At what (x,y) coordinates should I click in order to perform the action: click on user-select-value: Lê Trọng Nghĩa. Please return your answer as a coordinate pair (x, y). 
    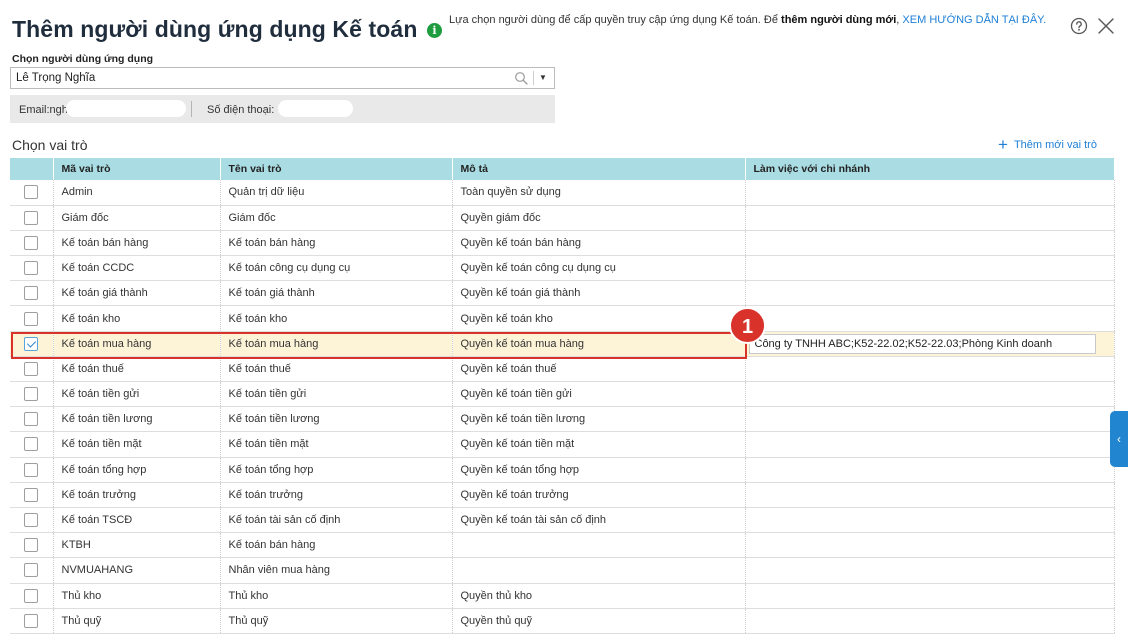
    Looking at the image, I should click on (56, 78).